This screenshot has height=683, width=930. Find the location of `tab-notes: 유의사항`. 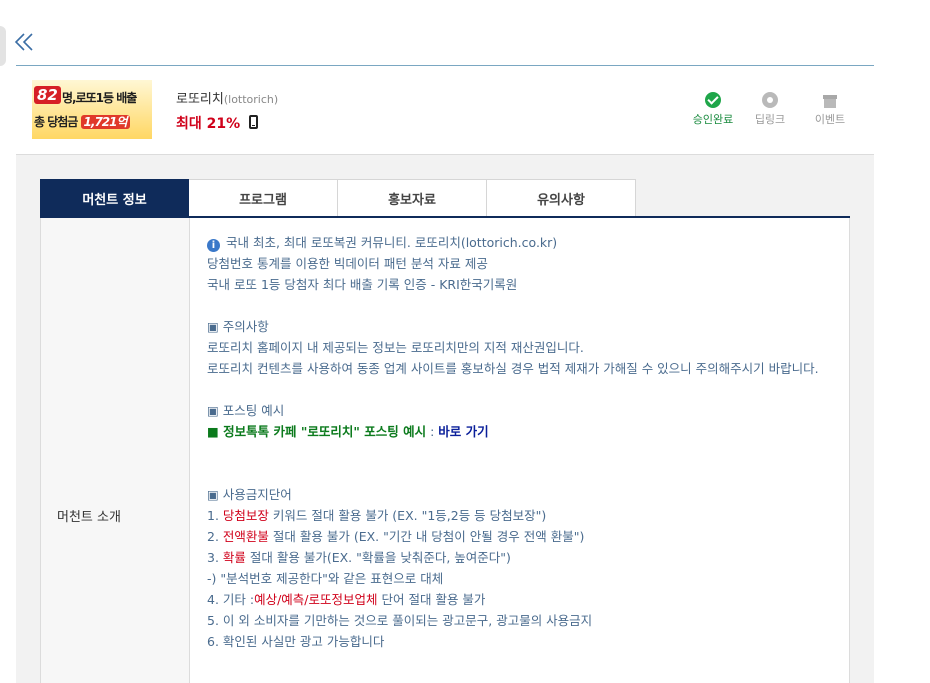

tab-notes: 유의사항 is located at coordinates (561, 198).